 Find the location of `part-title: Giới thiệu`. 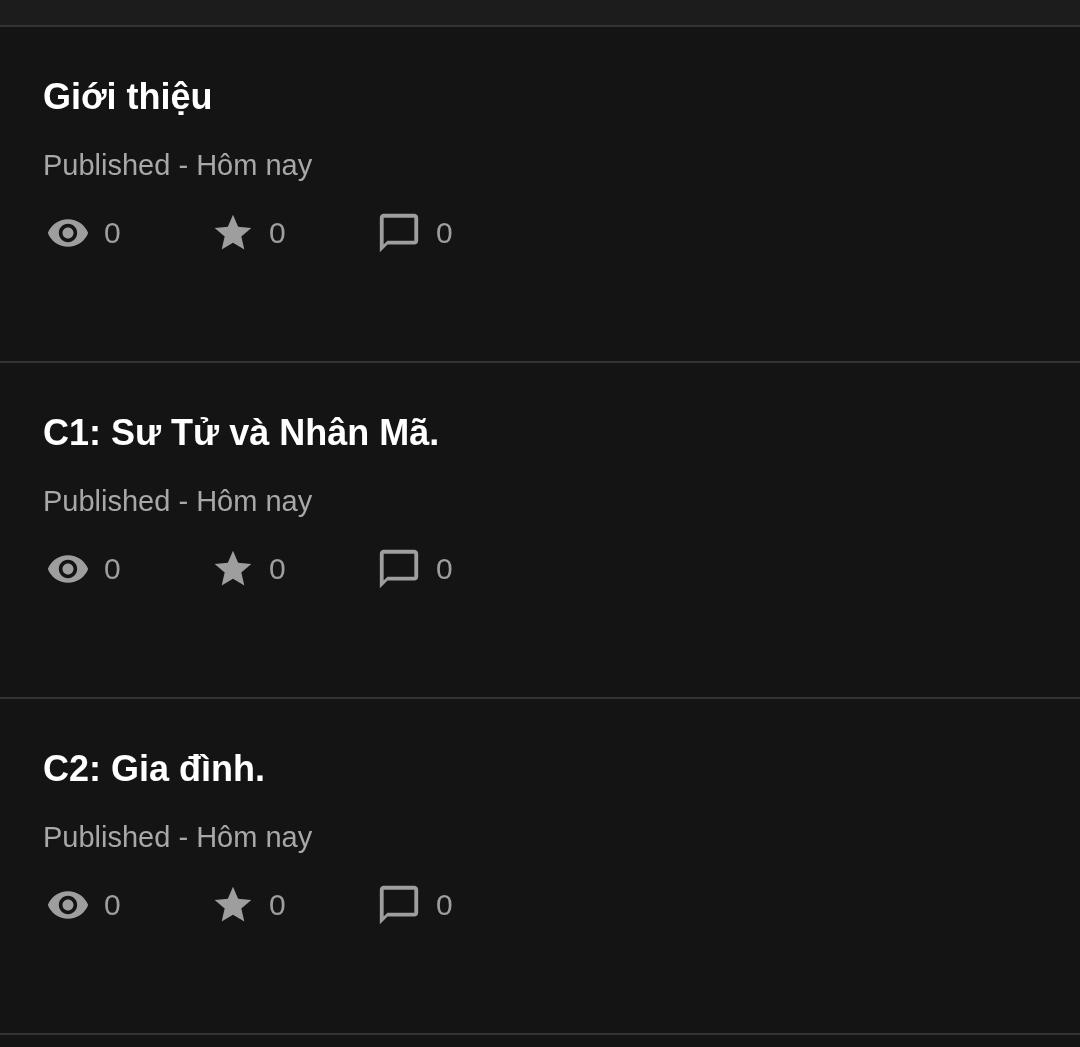

part-title: Giới thiệu is located at coordinates (128, 97).